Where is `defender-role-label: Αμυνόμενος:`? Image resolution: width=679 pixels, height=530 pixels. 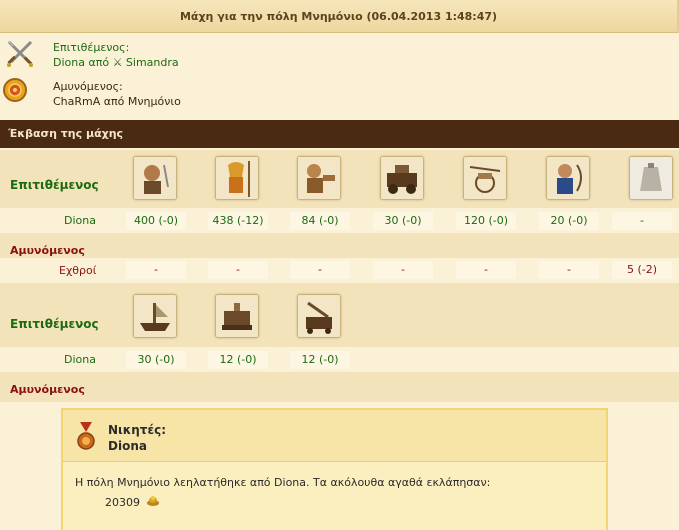
defender-role-label: Αμυνόμενος: is located at coordinates (88, 86).